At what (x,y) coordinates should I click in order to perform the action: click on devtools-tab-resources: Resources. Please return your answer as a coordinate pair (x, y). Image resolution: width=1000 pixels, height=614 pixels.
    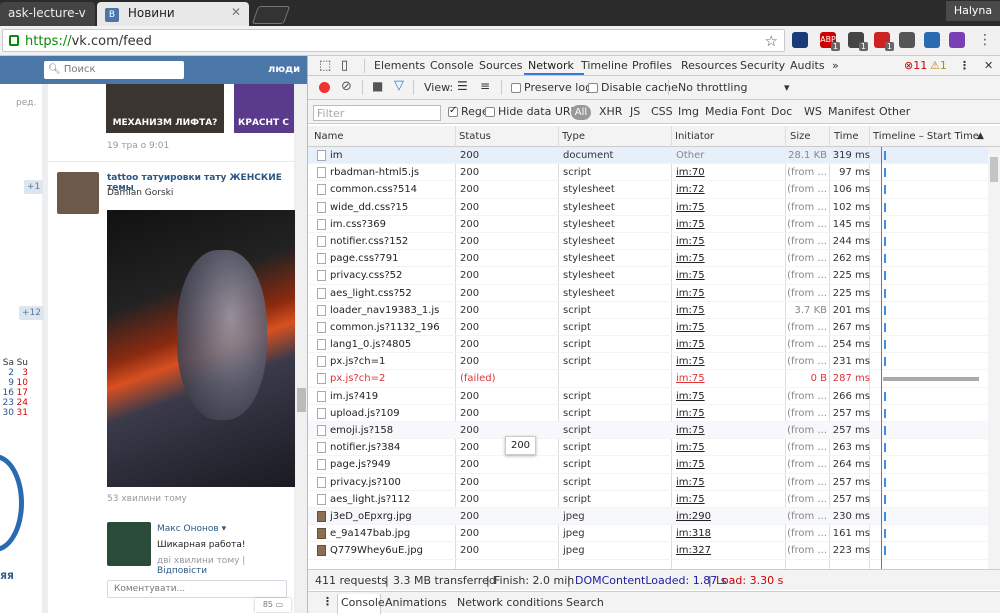
    Looking at the image, I should click on (709, 65).